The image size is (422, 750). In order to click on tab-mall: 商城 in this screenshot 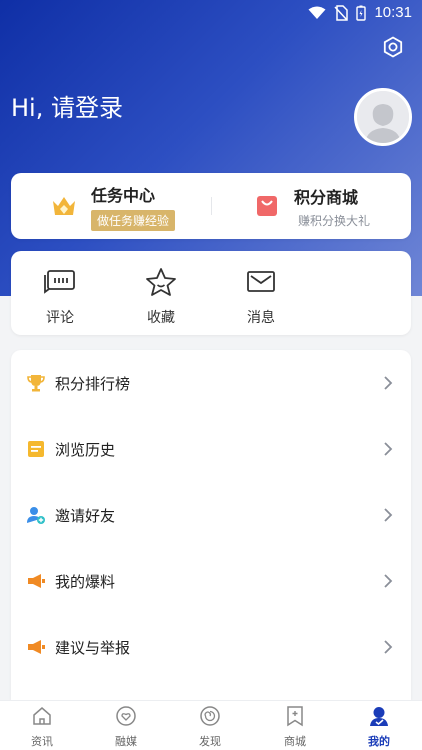, I will do `click(295, 727)`.